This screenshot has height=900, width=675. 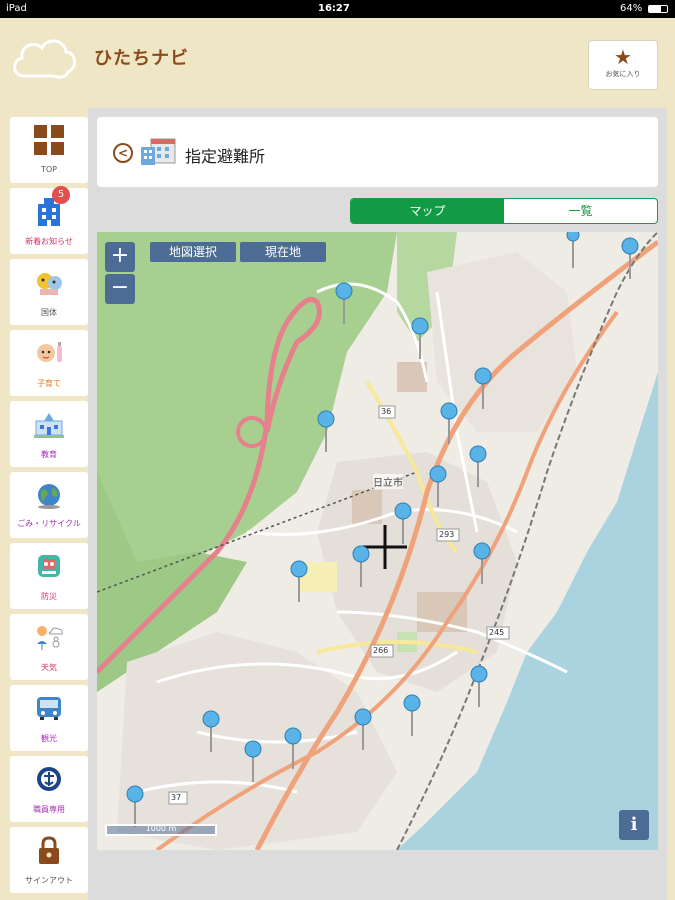 What do you see at coordinates (48, 169) in the screenshot?
I see `sidebar-item-label: TOP` at bounding box center [48, 169].